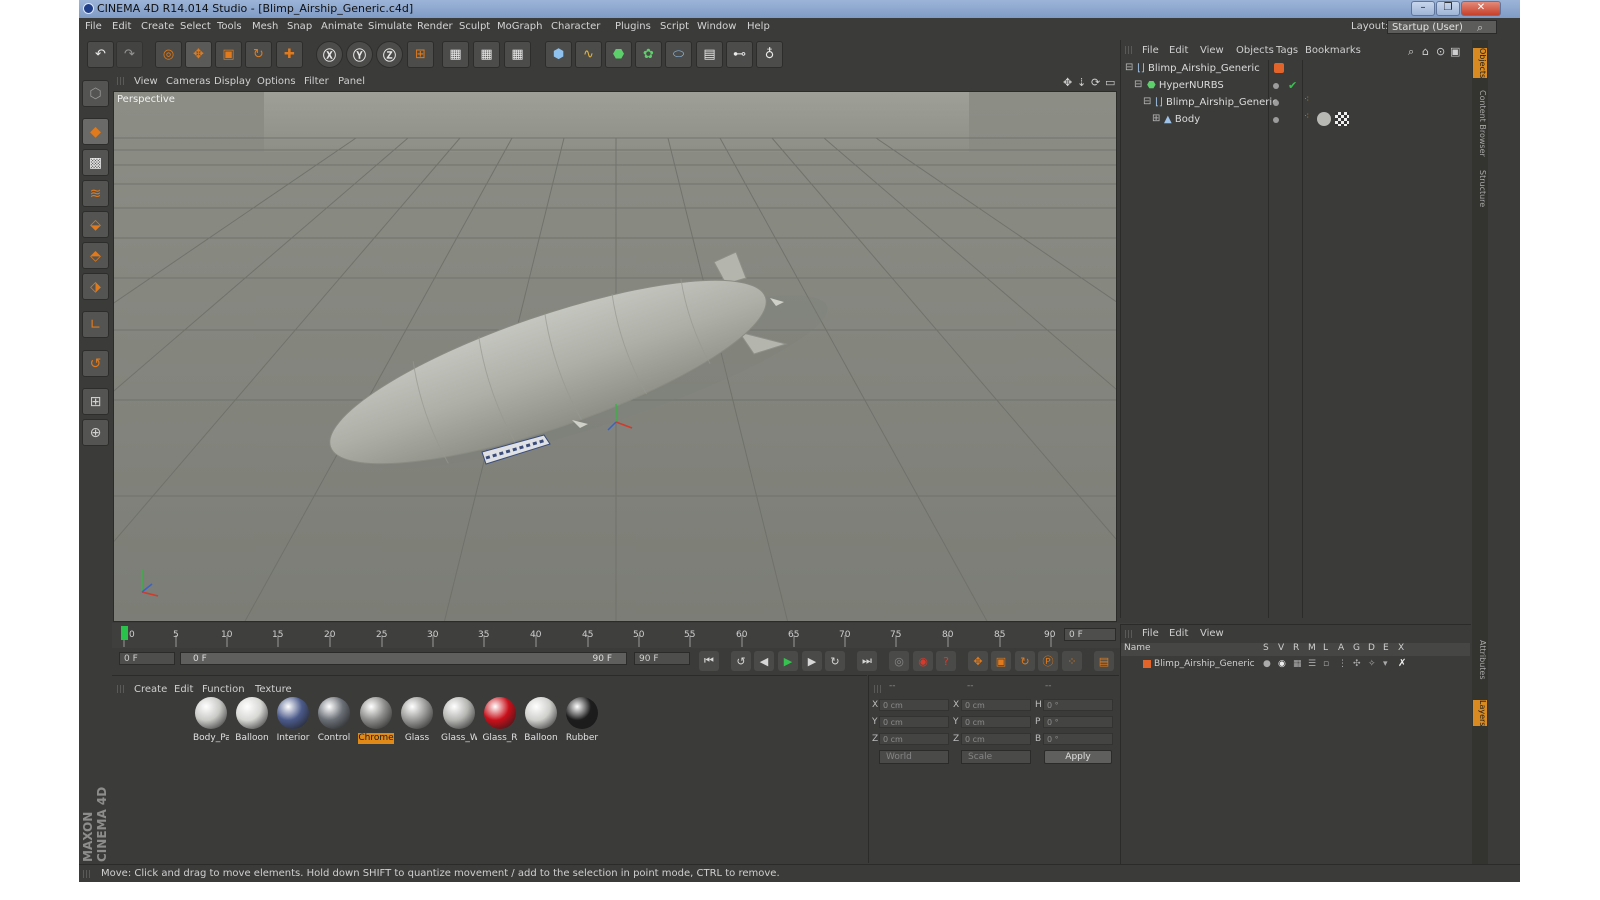  Describe the element at coordinates (674, 26) in the screenshot. I see `menu-script: Script` at that location.